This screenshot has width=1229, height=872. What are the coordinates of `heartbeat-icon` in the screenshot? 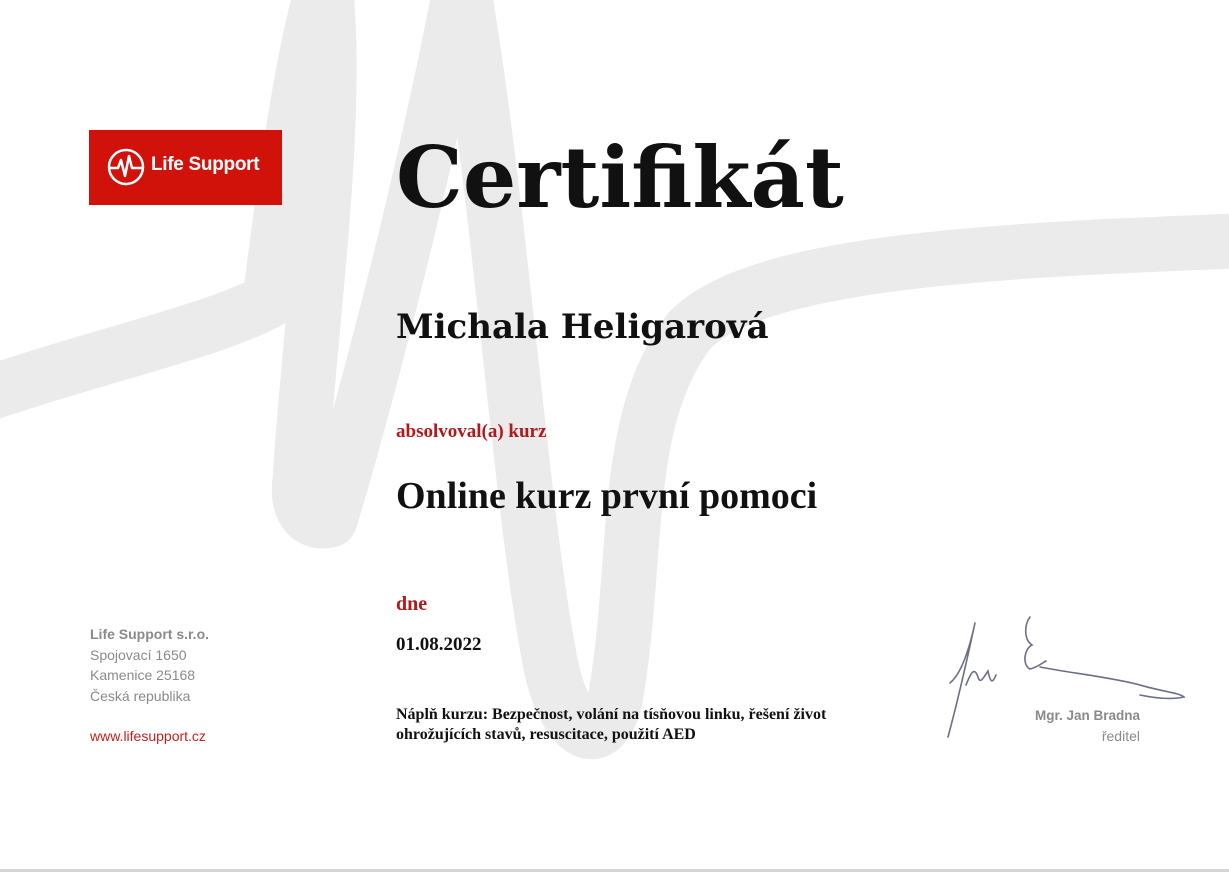 It's located at (126, 167).